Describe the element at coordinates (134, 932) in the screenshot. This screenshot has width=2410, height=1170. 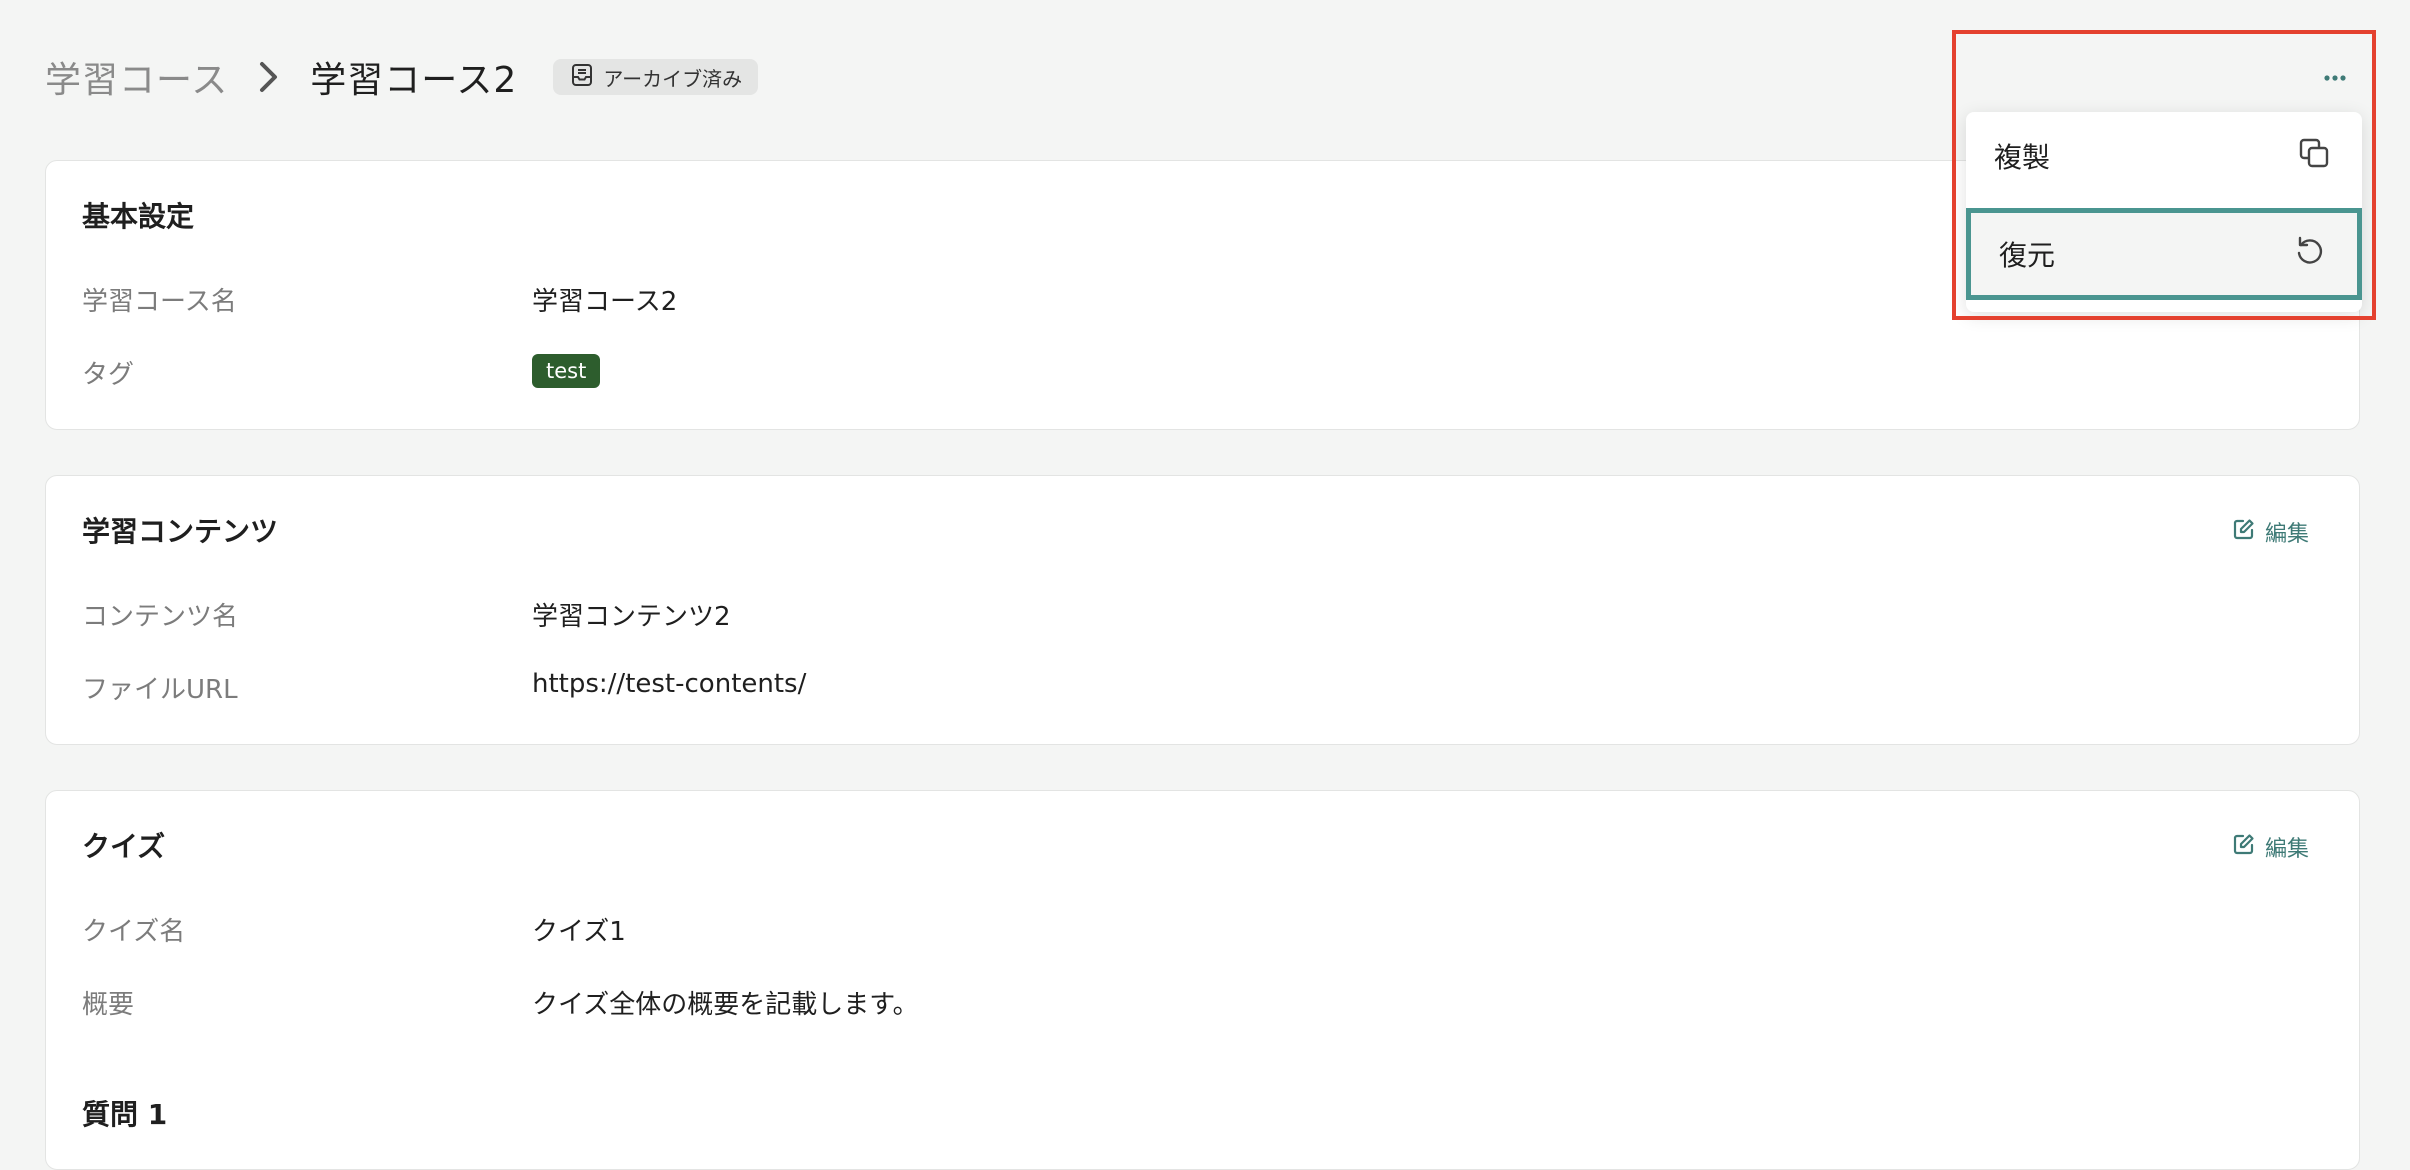
I see `quiz-name-label: クイズ名` at that location.